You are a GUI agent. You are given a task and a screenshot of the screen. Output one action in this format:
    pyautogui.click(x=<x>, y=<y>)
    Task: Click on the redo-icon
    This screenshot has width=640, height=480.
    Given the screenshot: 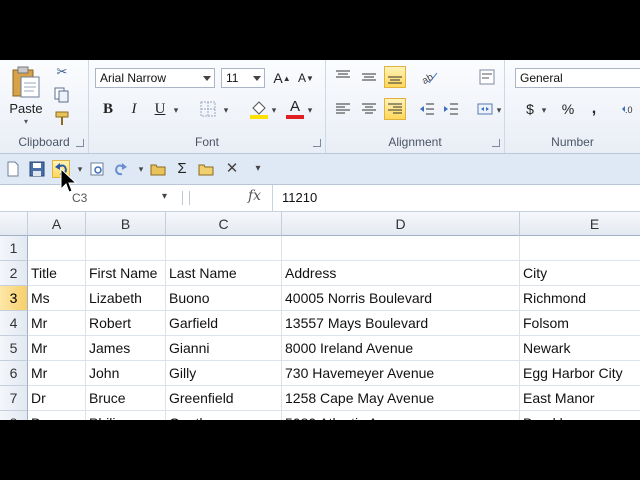 What is the action you would take?
    pyautogui.click(x=121, y=169)
    